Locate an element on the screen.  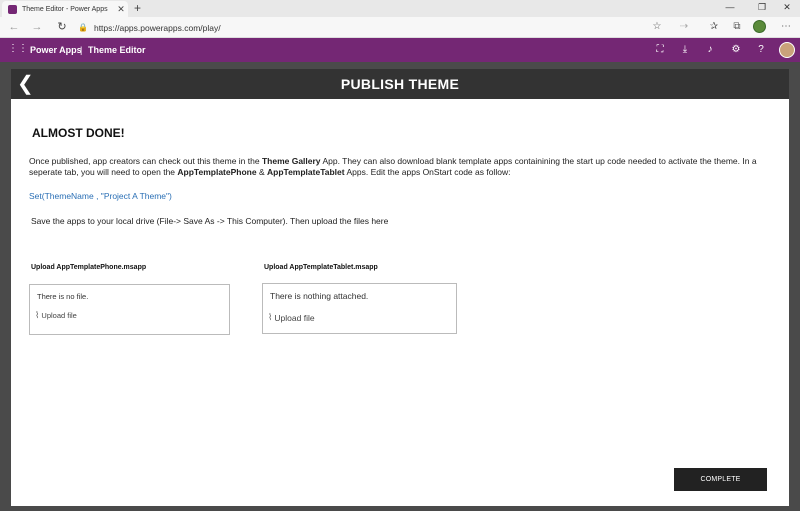
user-avatar is located at coordinates (787, 50).